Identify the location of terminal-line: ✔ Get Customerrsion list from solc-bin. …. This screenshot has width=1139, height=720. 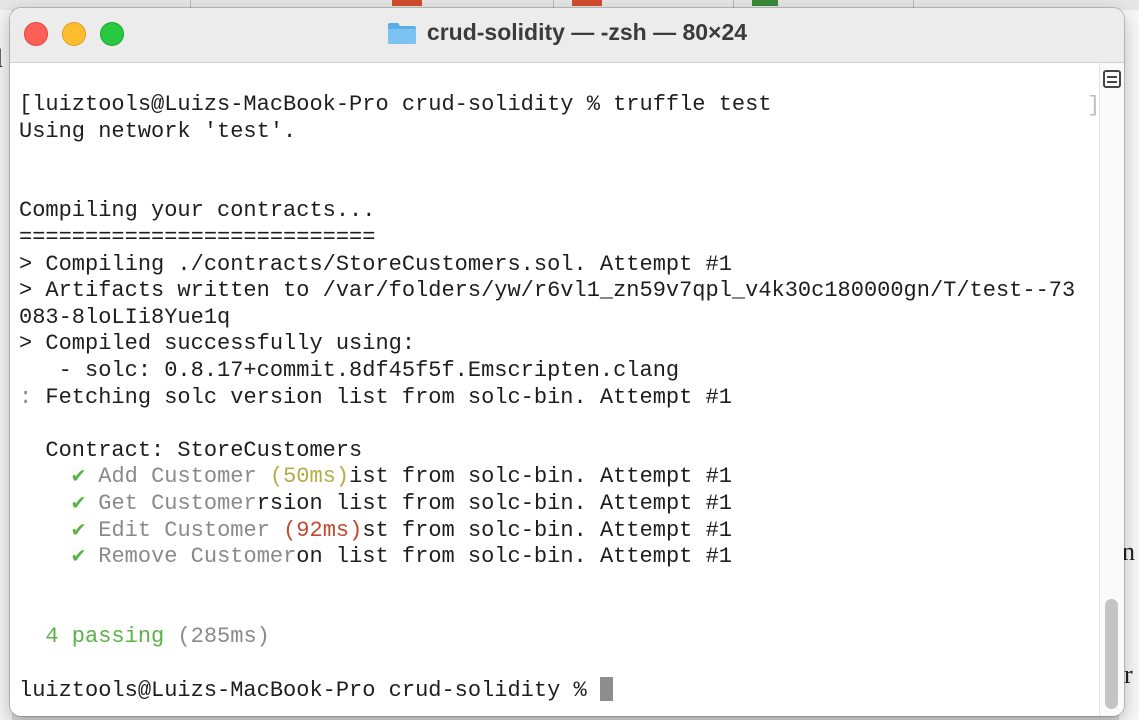
(547, 504).